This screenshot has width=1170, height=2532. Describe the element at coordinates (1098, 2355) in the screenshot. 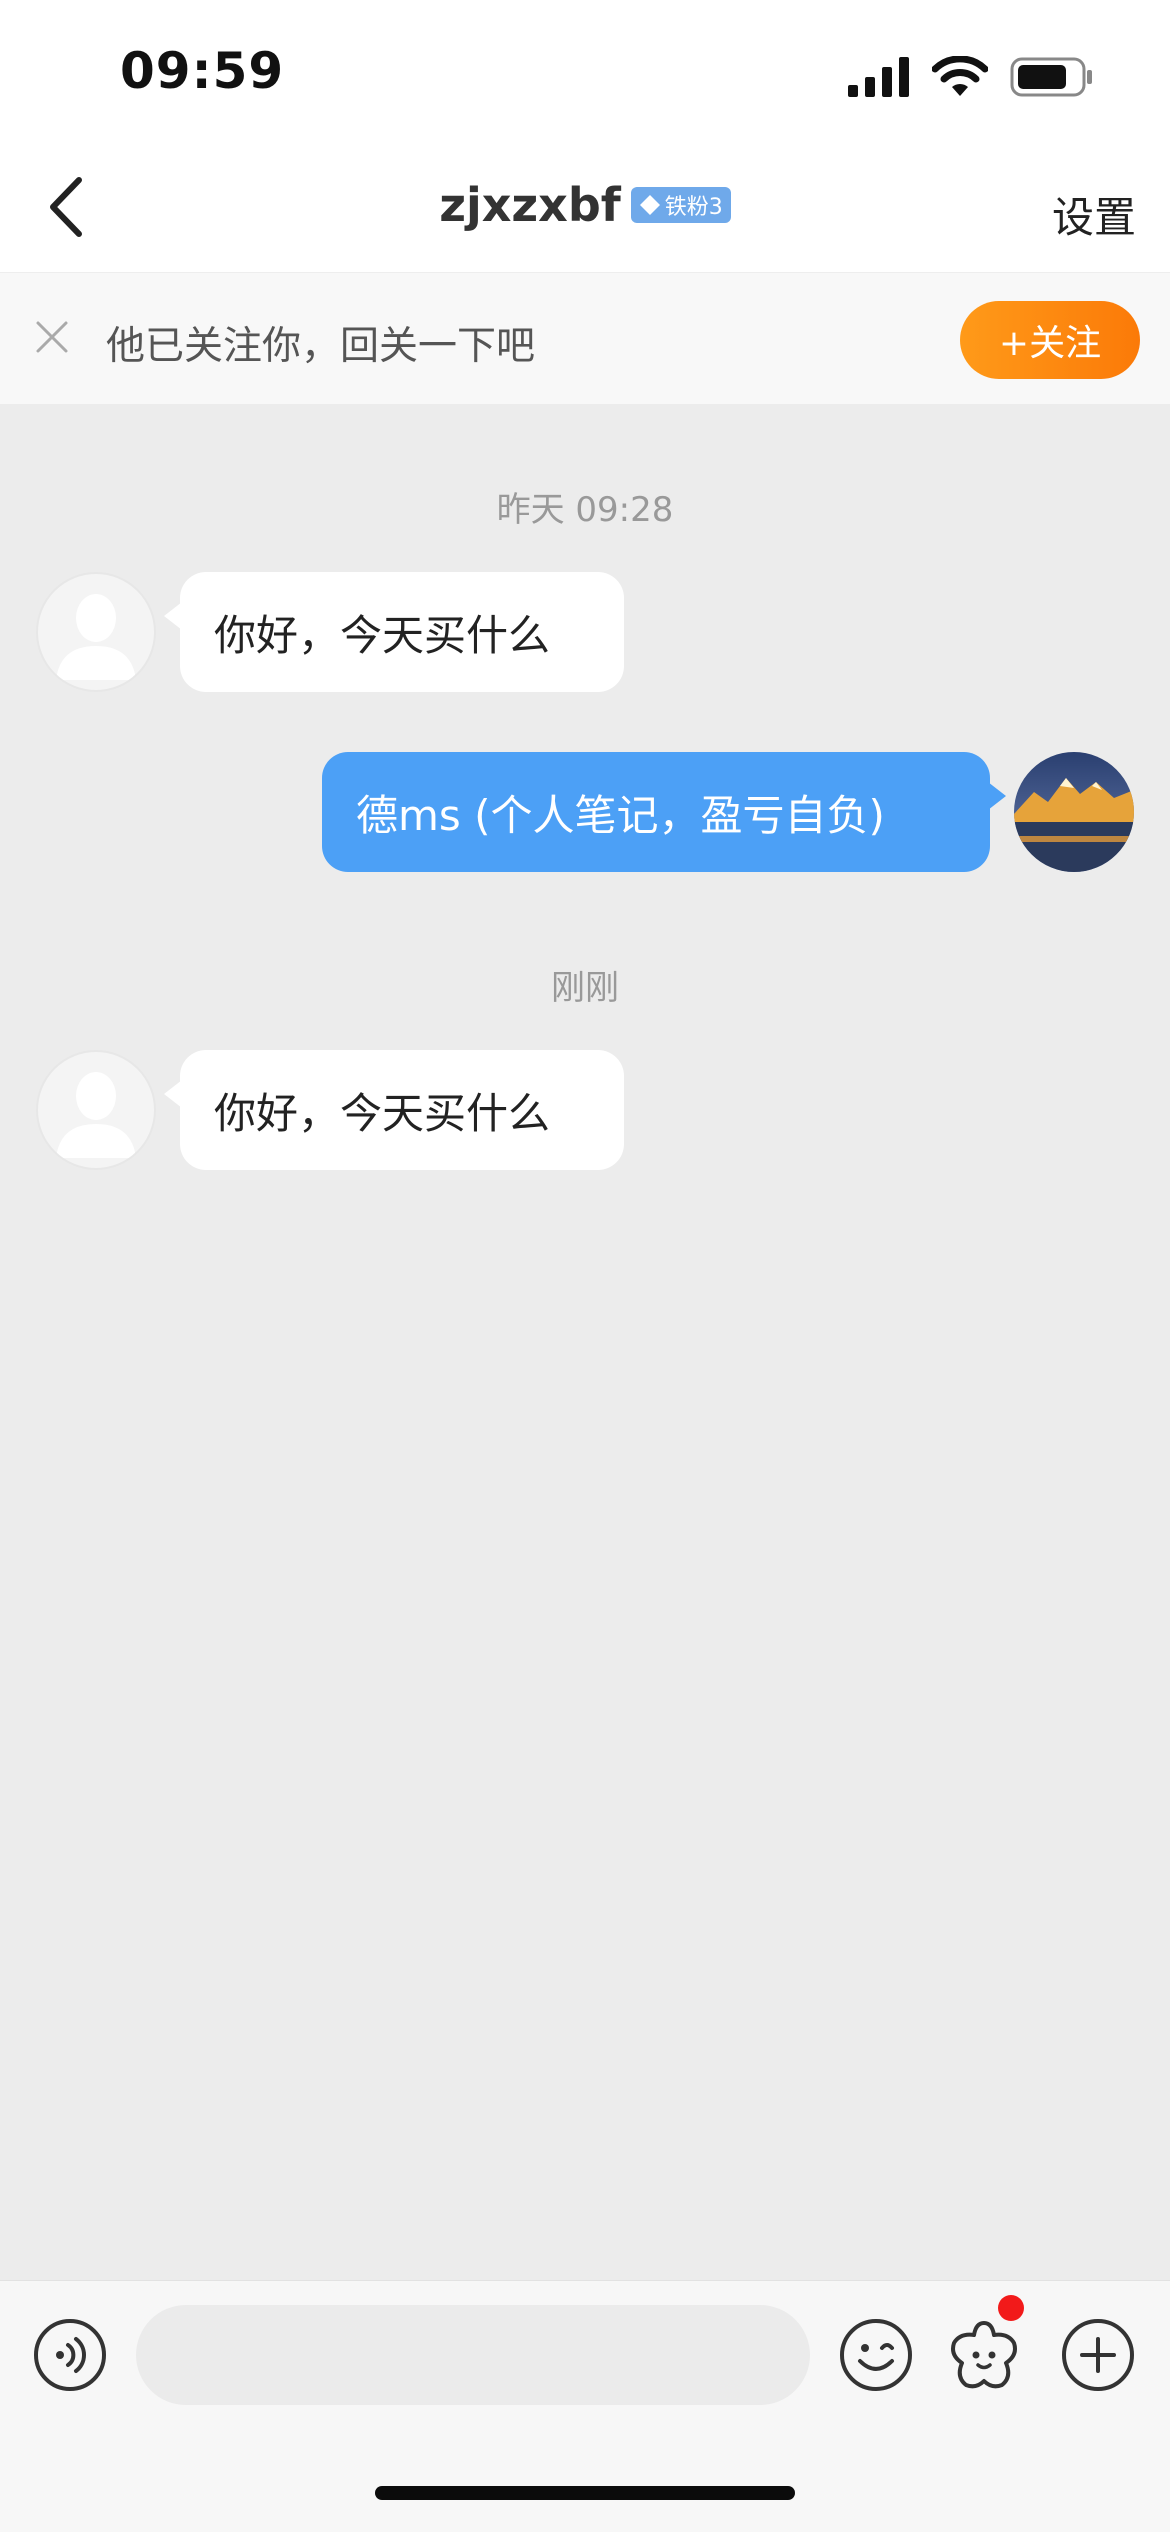

I see `plus-circle-icon` at that location.